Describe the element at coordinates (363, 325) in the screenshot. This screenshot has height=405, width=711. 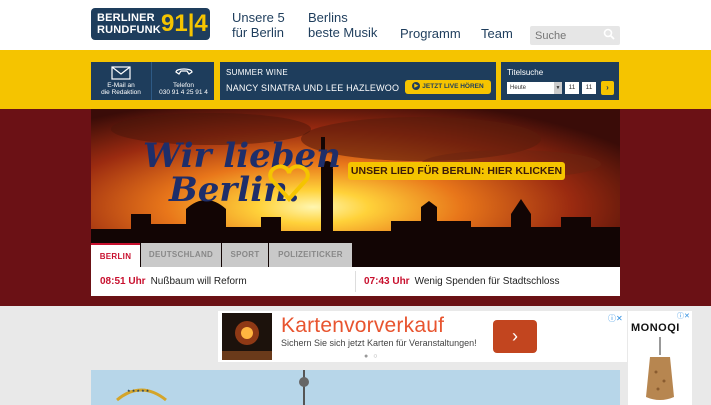
I see `ad-title: Kartenvorverkauf` at that location.